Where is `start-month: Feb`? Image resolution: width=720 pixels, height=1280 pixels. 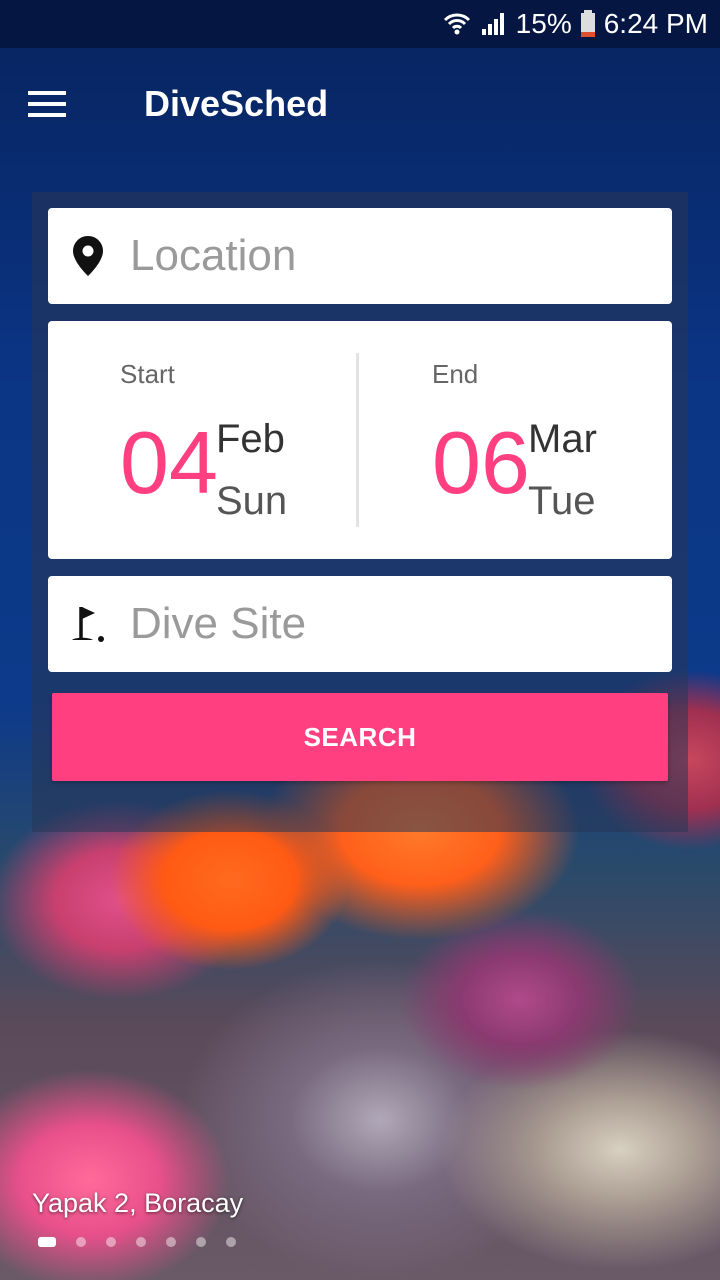
start-month: Feb is located at coordinates (250, 439).